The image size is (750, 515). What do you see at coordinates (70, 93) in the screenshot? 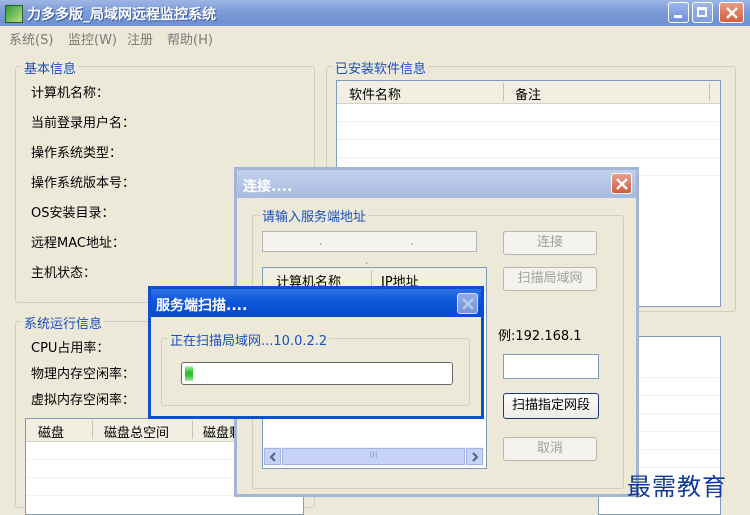
I see `computer-name-label: 计算机名称：` at bounding box center [70, 93].